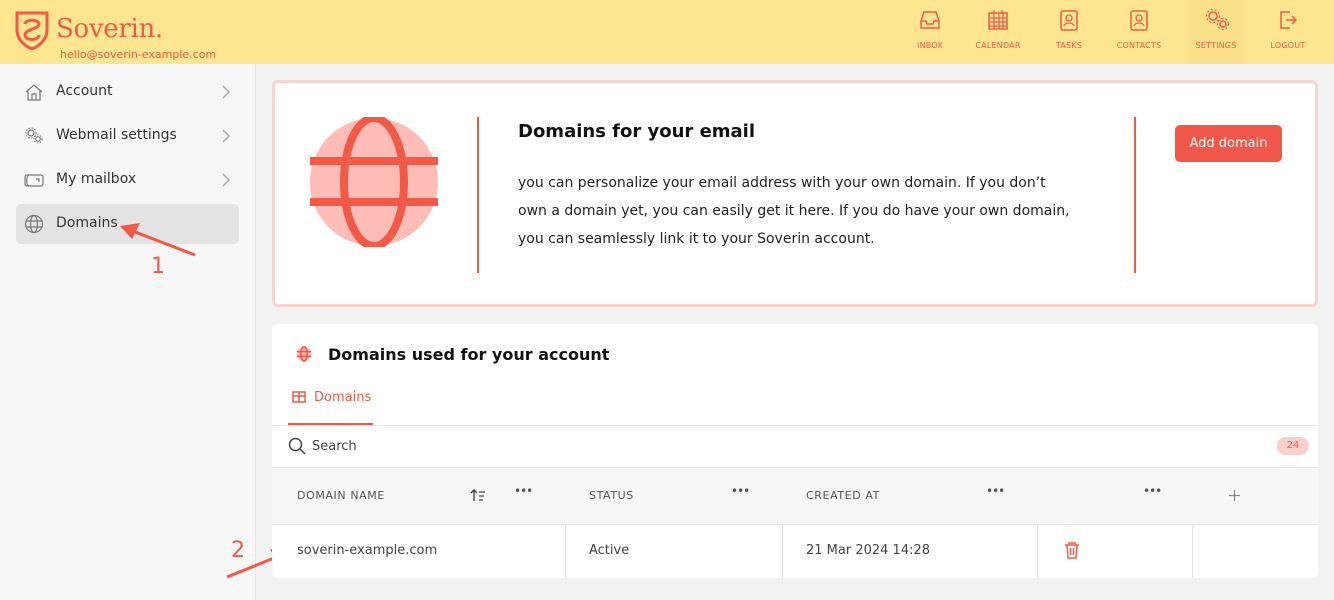 This screenshot has width=1334, height=600. What do you see at coordinates (299, 397) in the screenshot?
I see `table-icon` at bounding box center [299, 397].